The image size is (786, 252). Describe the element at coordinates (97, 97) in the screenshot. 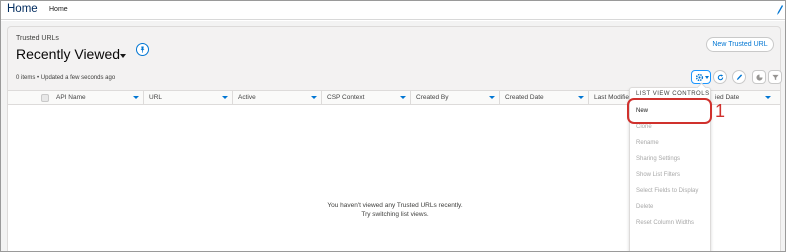

I see `column-header-api-name: API Name` at that location.